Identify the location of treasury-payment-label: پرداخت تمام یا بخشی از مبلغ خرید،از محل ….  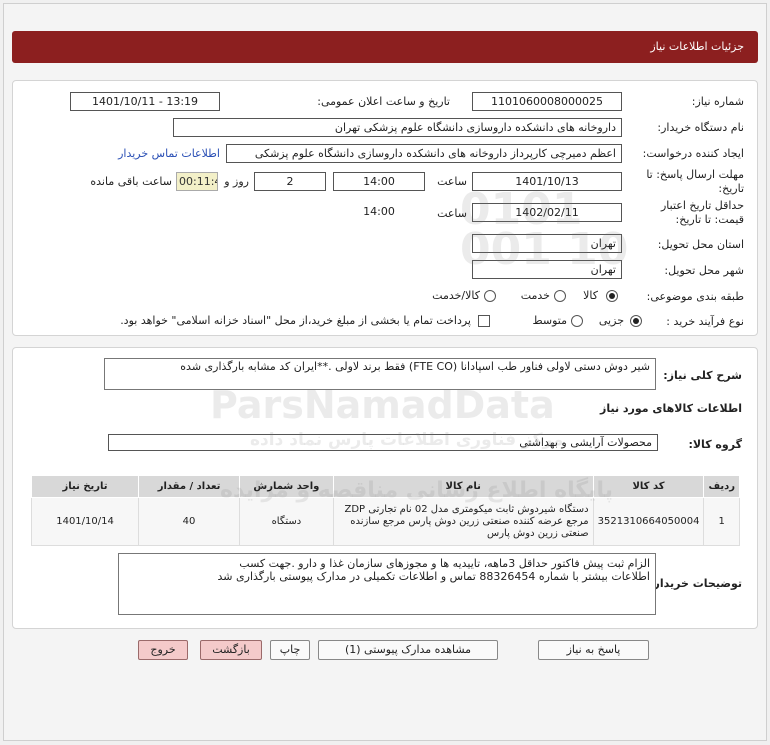
(295, 320).